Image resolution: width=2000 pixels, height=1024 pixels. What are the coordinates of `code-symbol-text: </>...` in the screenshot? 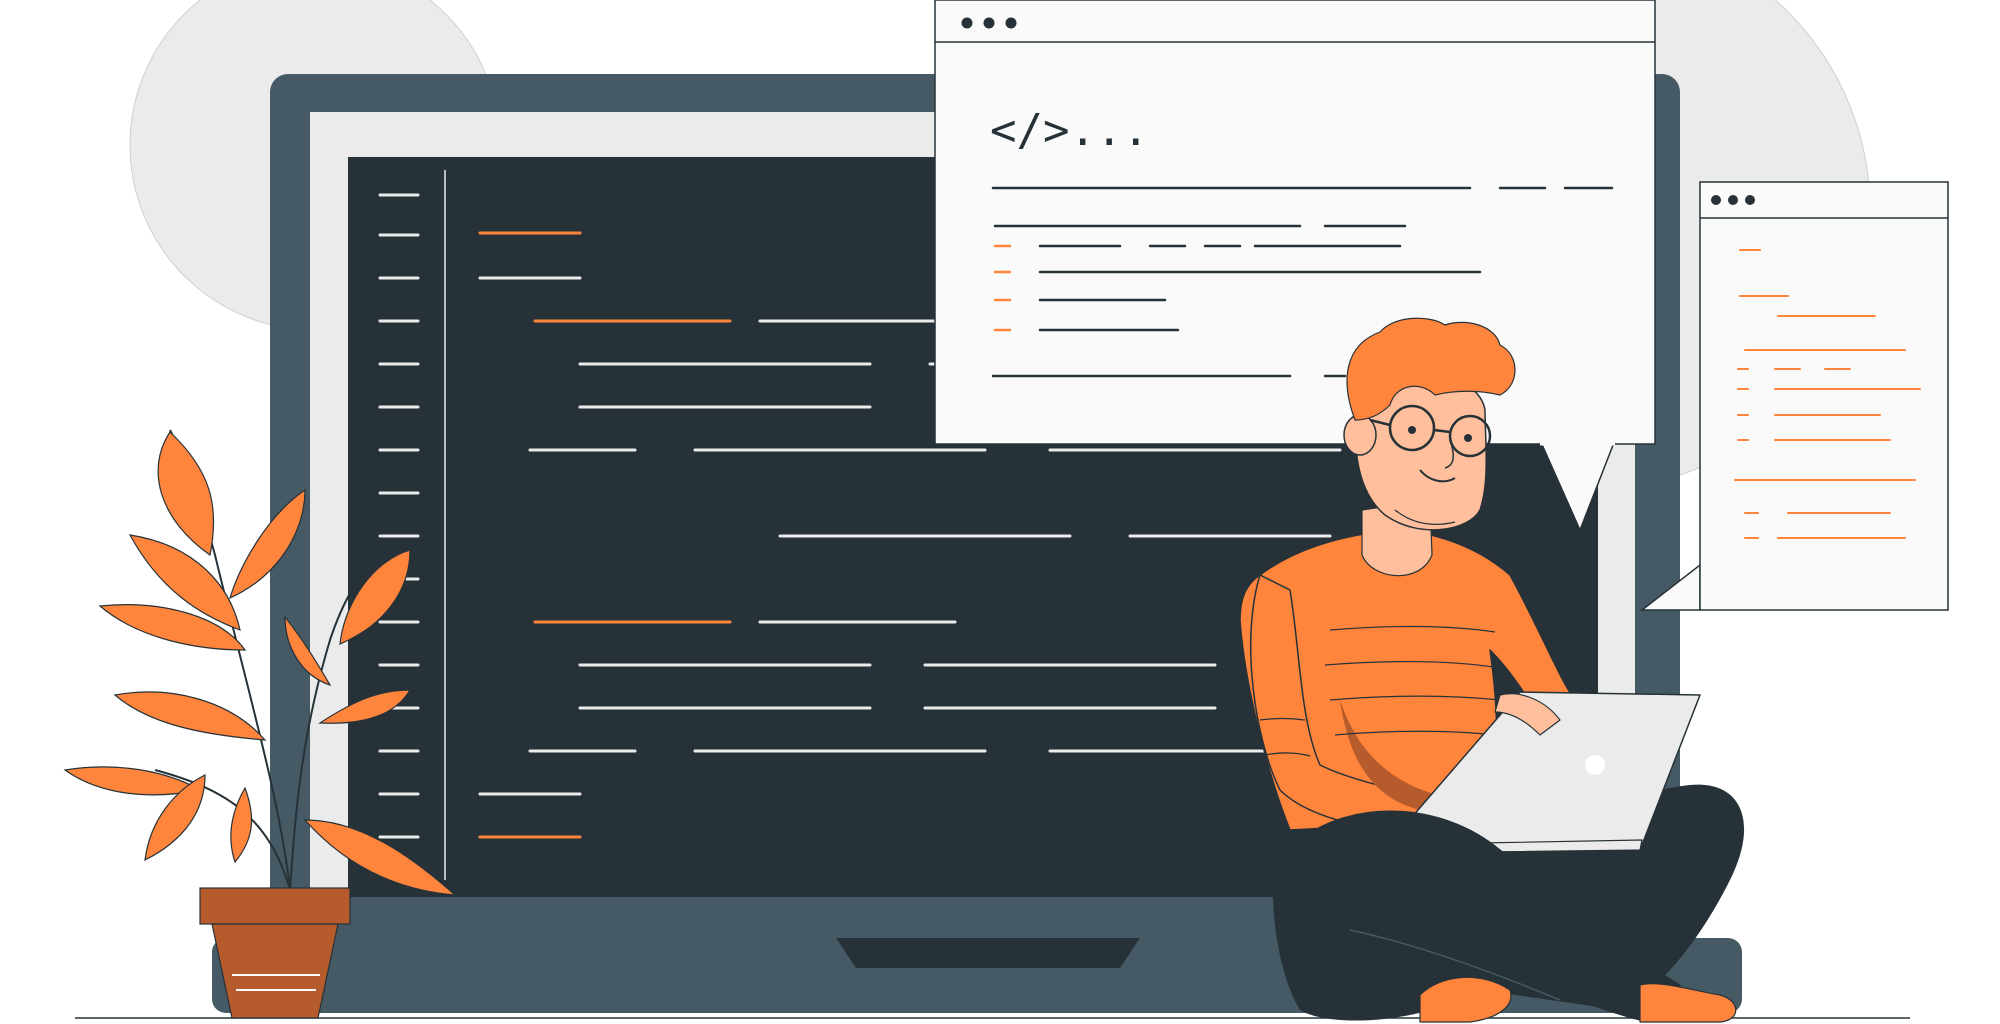 It's located at (1069, 130).